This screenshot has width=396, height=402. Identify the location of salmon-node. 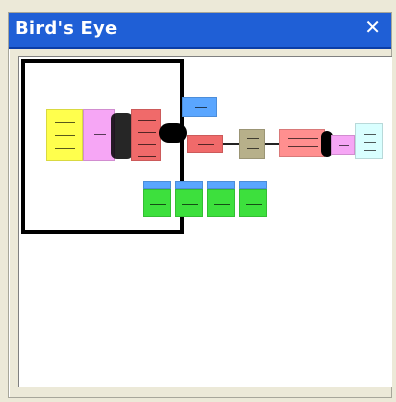
(302, 143).